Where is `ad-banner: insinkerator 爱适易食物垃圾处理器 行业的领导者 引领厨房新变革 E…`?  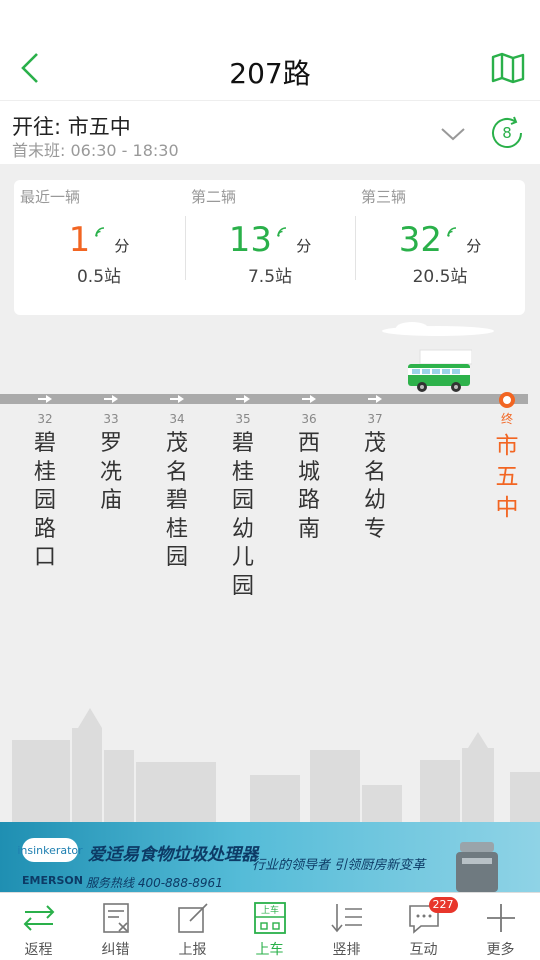 ad-banner: insinkerator 爱适易食物垃圾处理器 行业的领导者 引领厨房新变革 E… is located at coordinates (270, 857).